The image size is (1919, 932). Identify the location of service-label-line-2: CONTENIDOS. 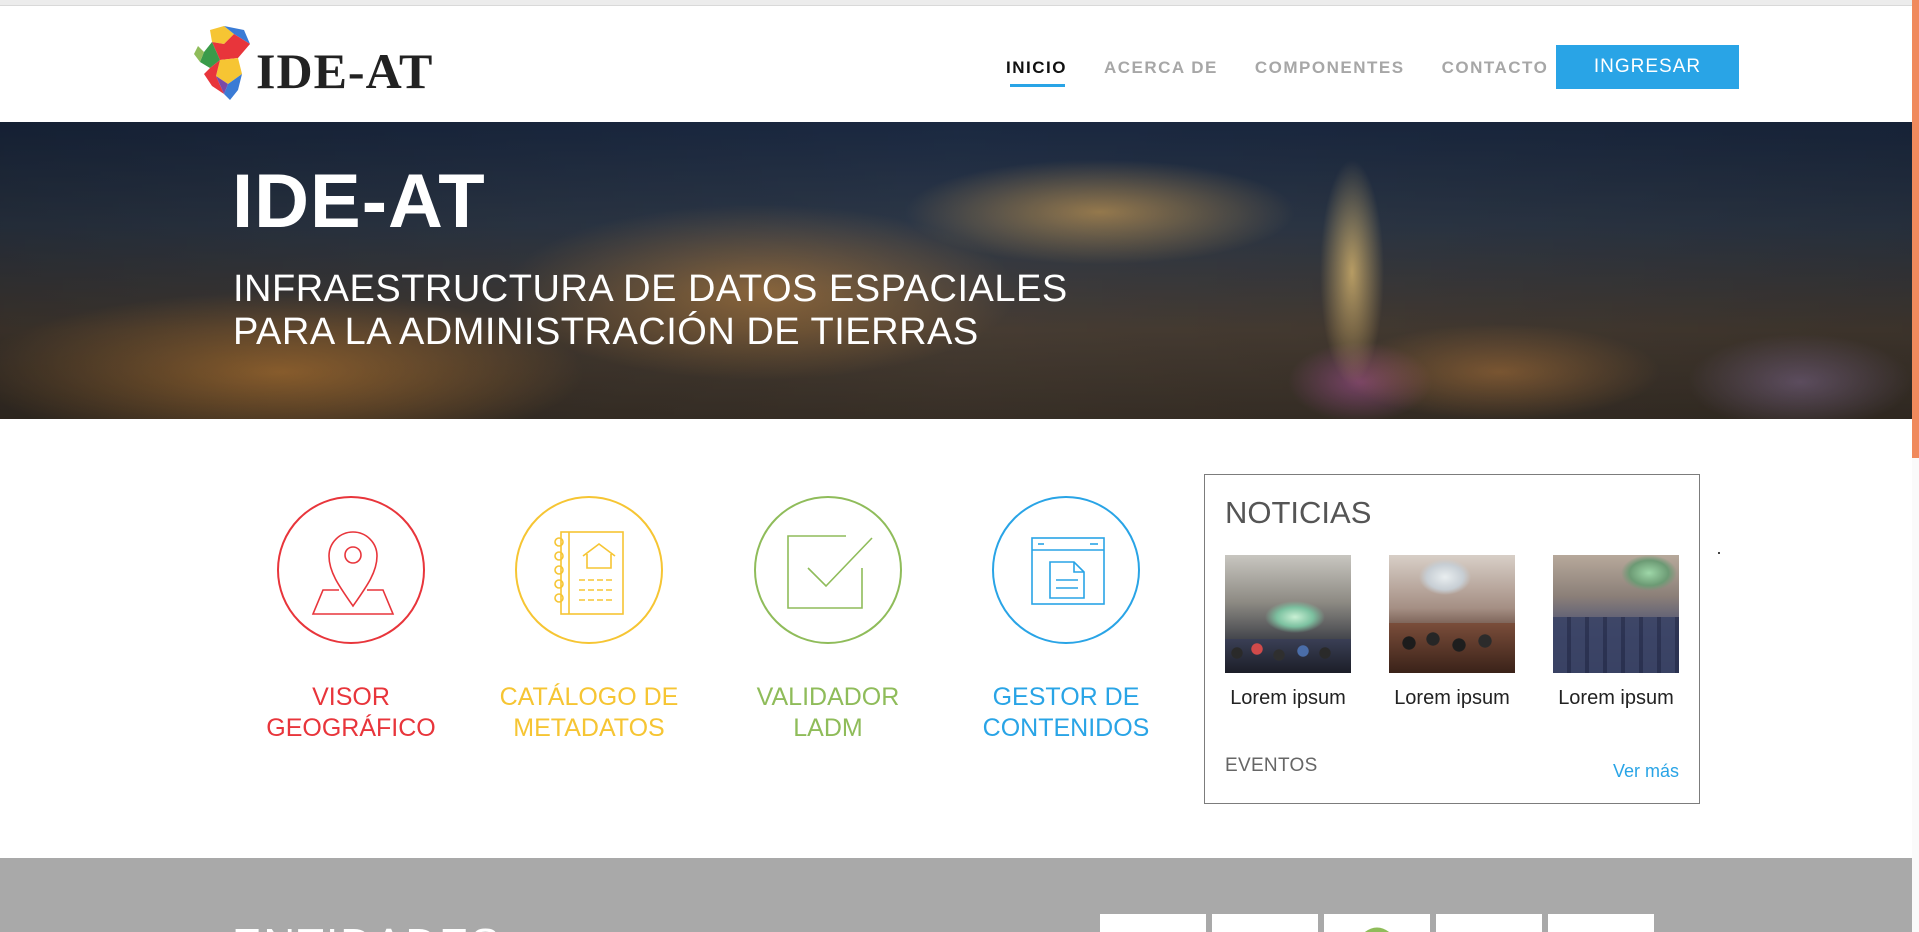
(1066, 728).